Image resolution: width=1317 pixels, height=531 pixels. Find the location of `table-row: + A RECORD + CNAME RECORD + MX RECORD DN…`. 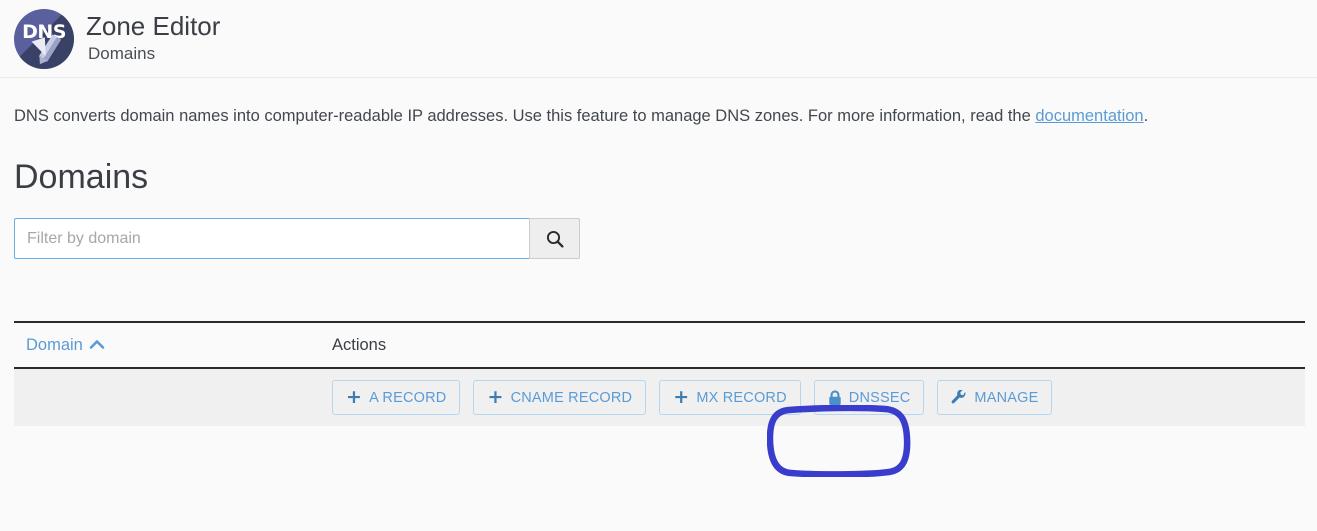

table-row: + A RECORD + CNAME RECORD + MX RECORD DN… is located at coordinates (659, 398).